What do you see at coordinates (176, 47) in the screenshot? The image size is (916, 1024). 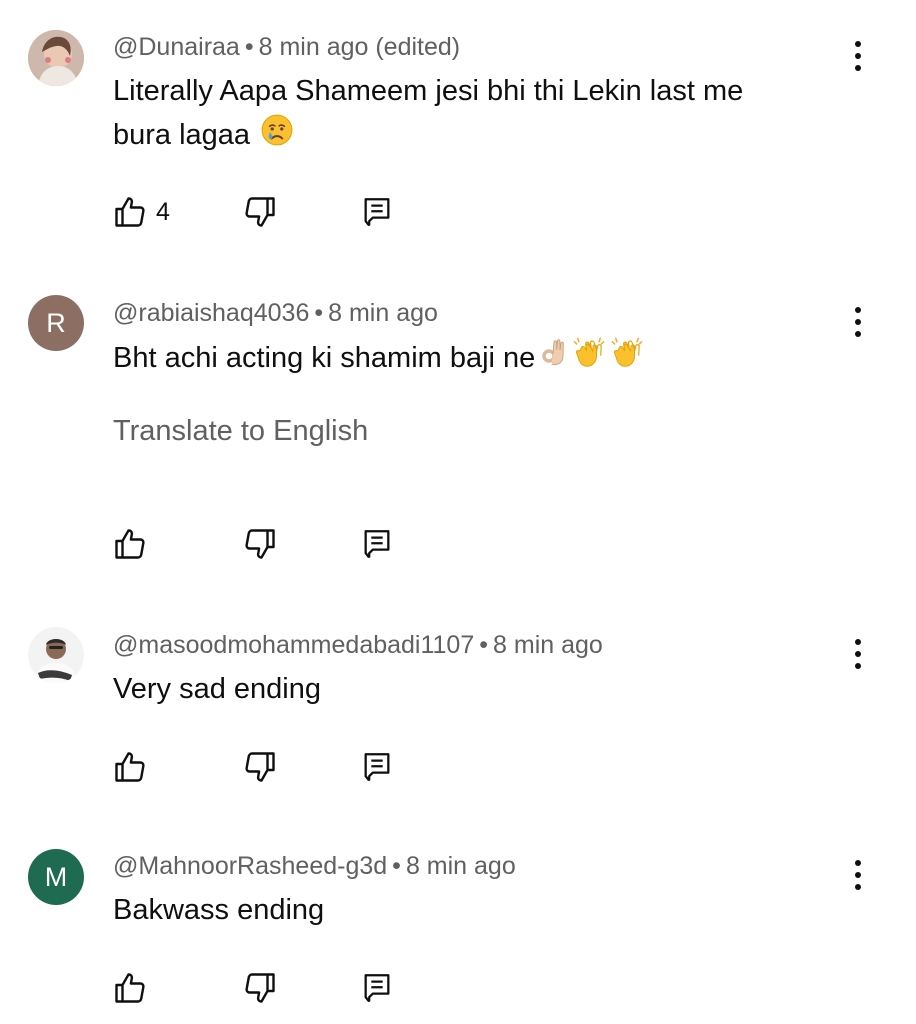 I see `author-handle: @Dunairaa` at bounding box center [176, 47].